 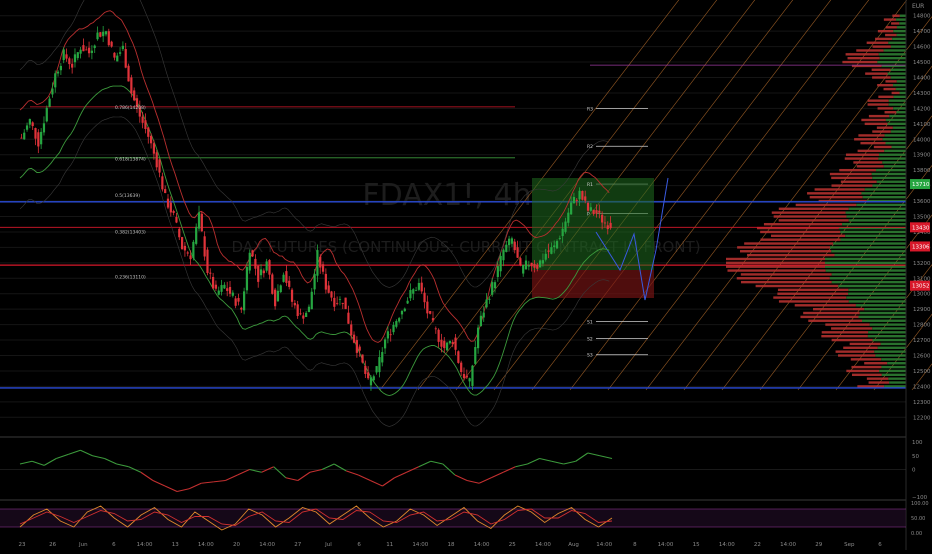 What do you see at coordinates (328, 545) in the screenshot?
I see `time-tick-label: Jul` at bounding box center [328, 545].